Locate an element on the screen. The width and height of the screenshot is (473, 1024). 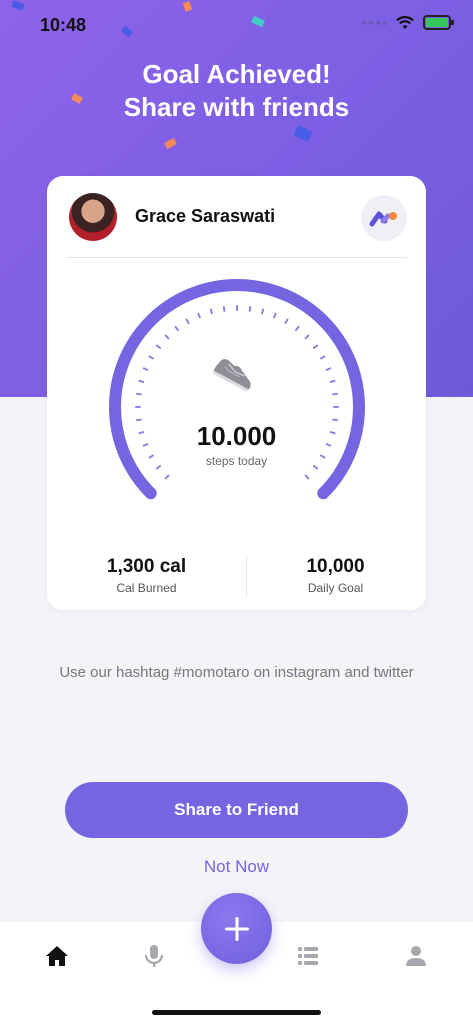
microphone-icon is located at coordinates (154, 956).